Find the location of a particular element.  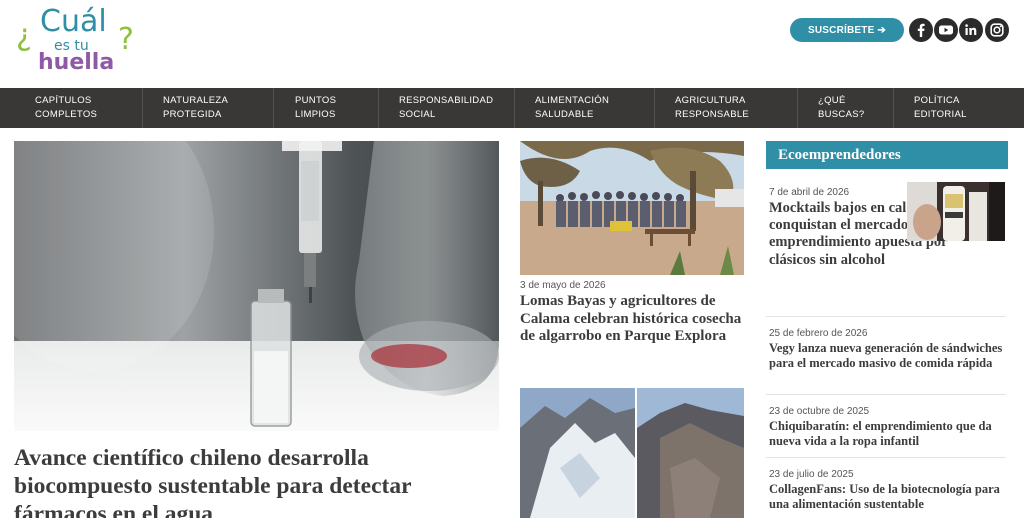

nav-label-line2: SOCIAL is located at coordinates (417, 114).